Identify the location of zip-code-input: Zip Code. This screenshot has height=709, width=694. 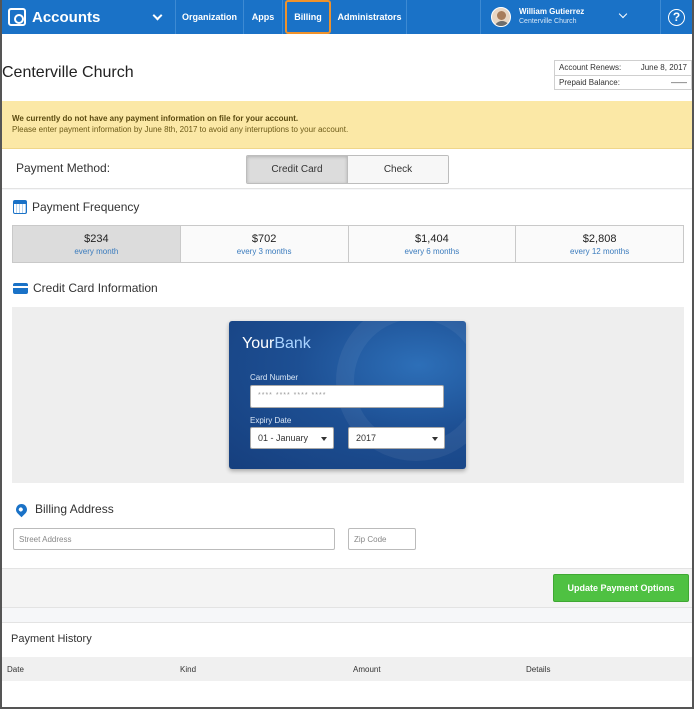
(382, 539).